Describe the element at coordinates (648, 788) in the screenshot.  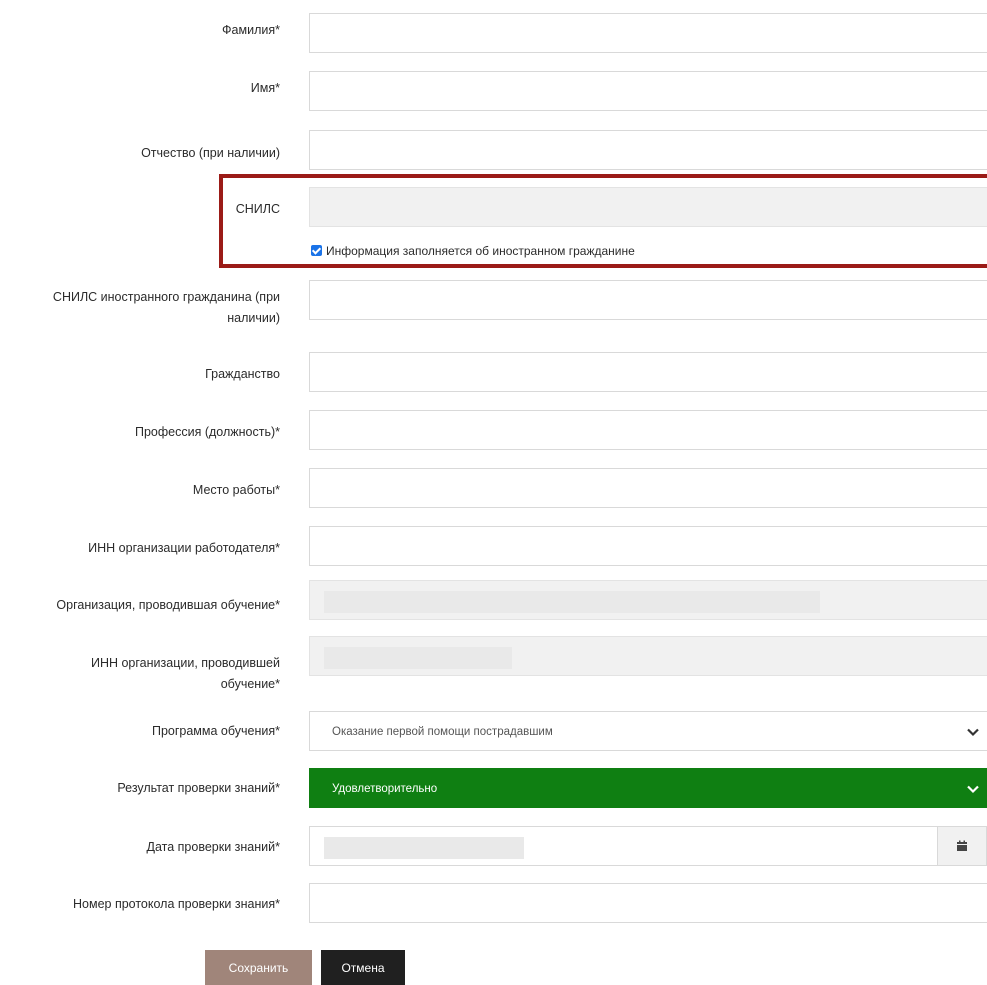
I see `result-select: Удовлетворительно` at that location.